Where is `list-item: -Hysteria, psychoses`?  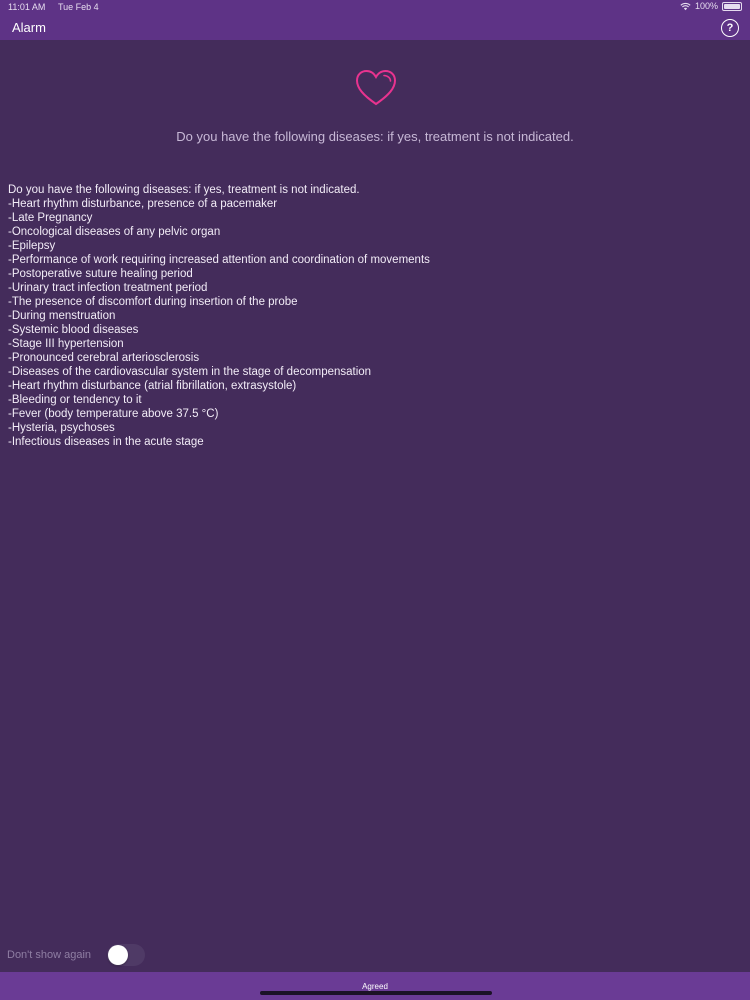 list-item: -Hysteria, psychoses is located at coordinates (61, 428).